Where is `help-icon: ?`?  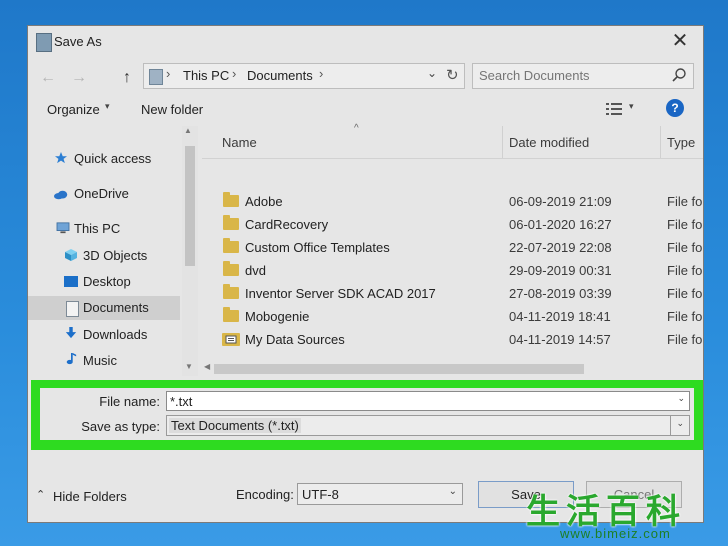 help-icon: ? is located at coordinates (675, 108).